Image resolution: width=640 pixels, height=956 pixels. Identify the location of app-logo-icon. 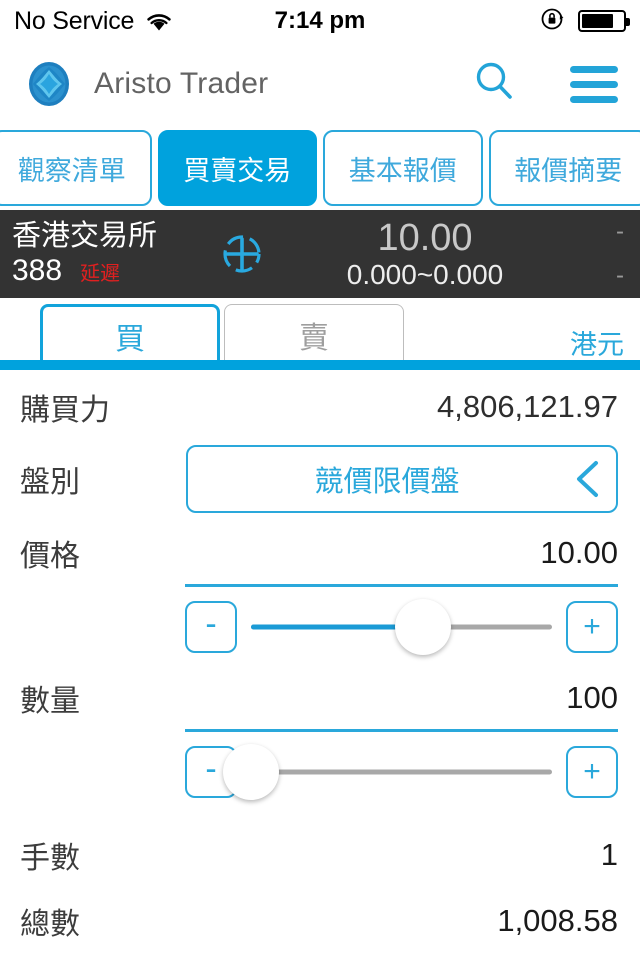
(49, 84).